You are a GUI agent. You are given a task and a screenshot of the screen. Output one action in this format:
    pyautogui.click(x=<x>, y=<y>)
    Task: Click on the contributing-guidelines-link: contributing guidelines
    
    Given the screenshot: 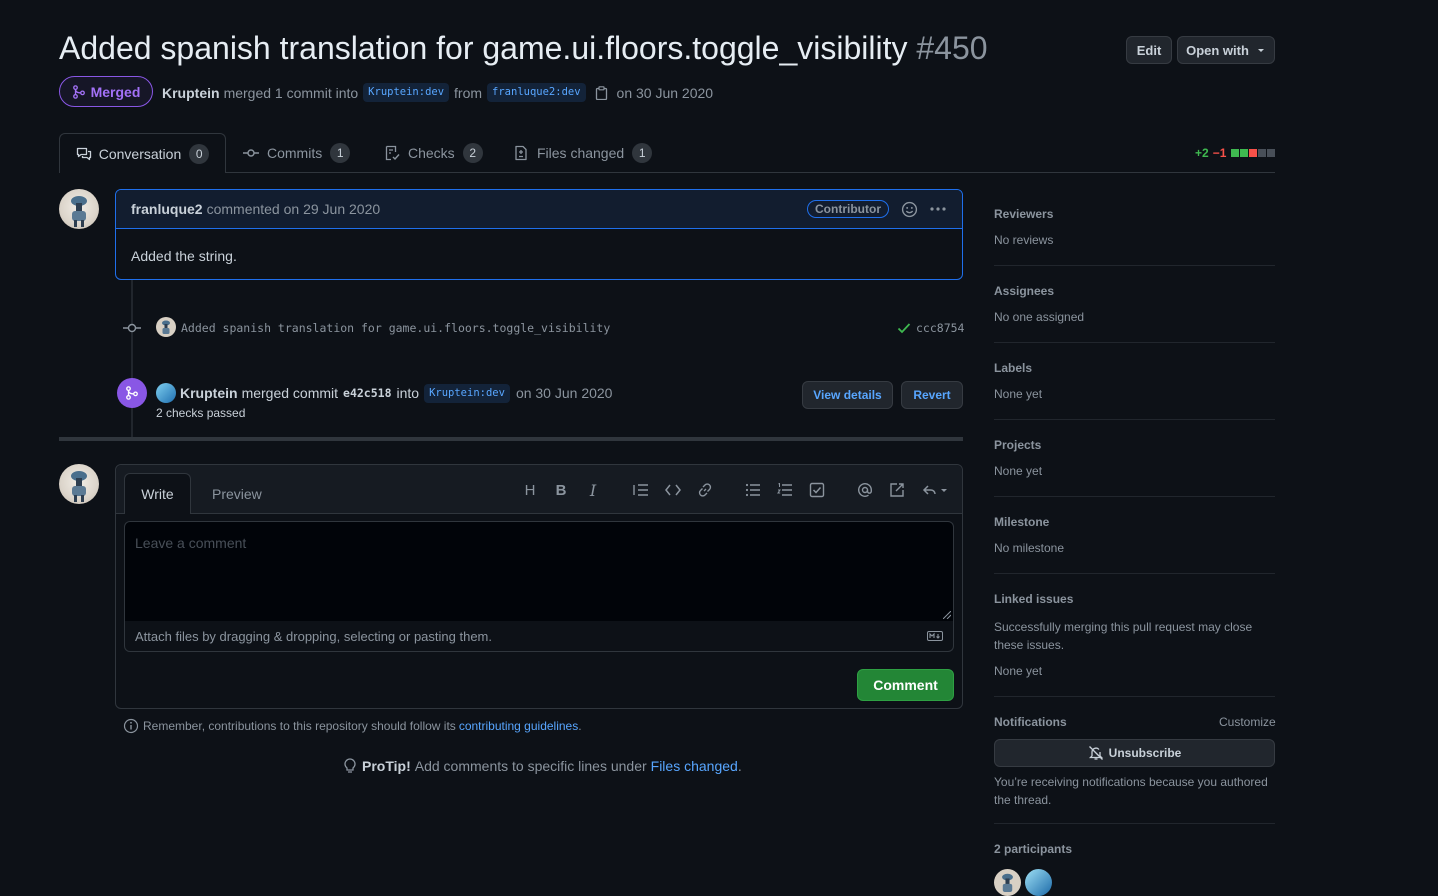 What is the action you would take?
    pyautogui.click(x=518, y=726)
    